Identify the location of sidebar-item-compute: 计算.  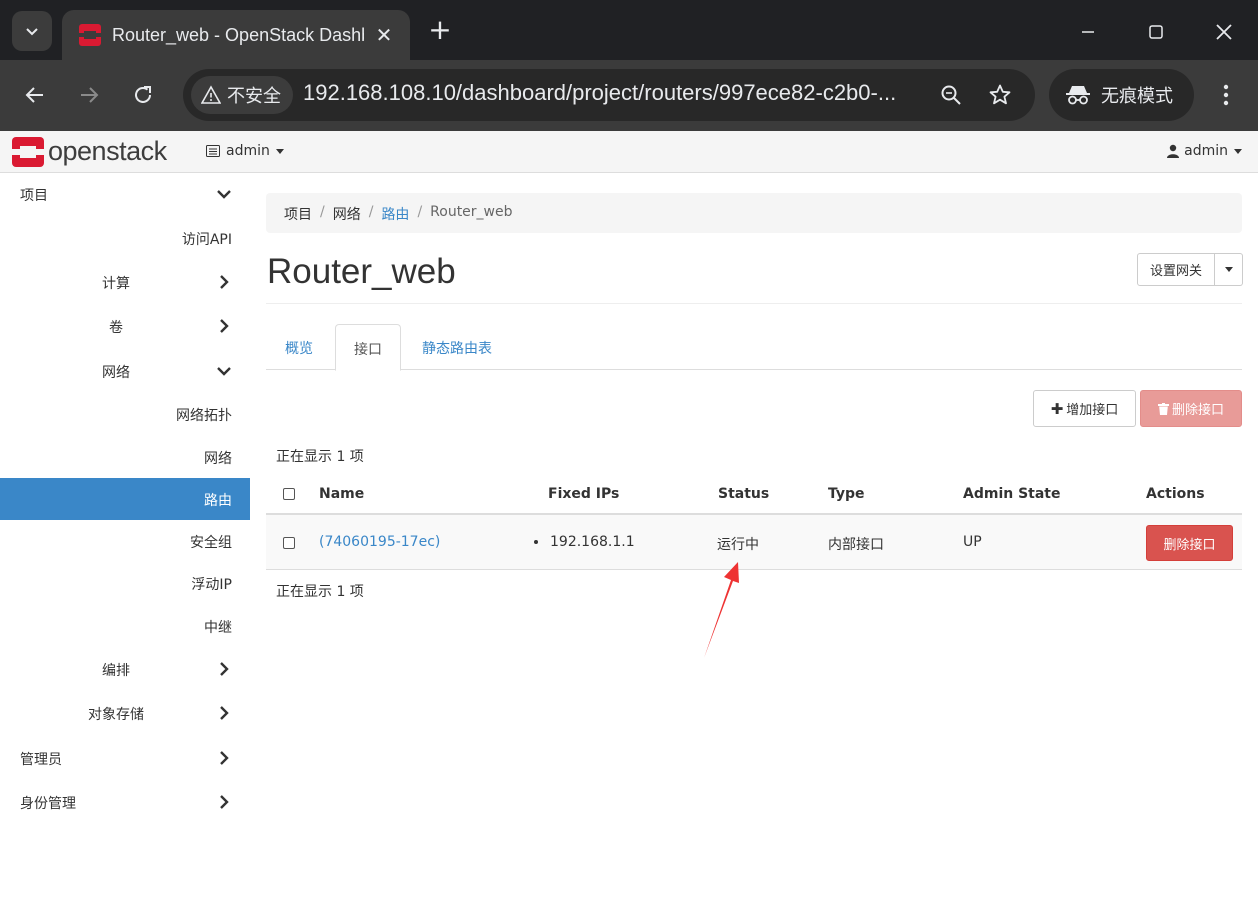
(125, 282).